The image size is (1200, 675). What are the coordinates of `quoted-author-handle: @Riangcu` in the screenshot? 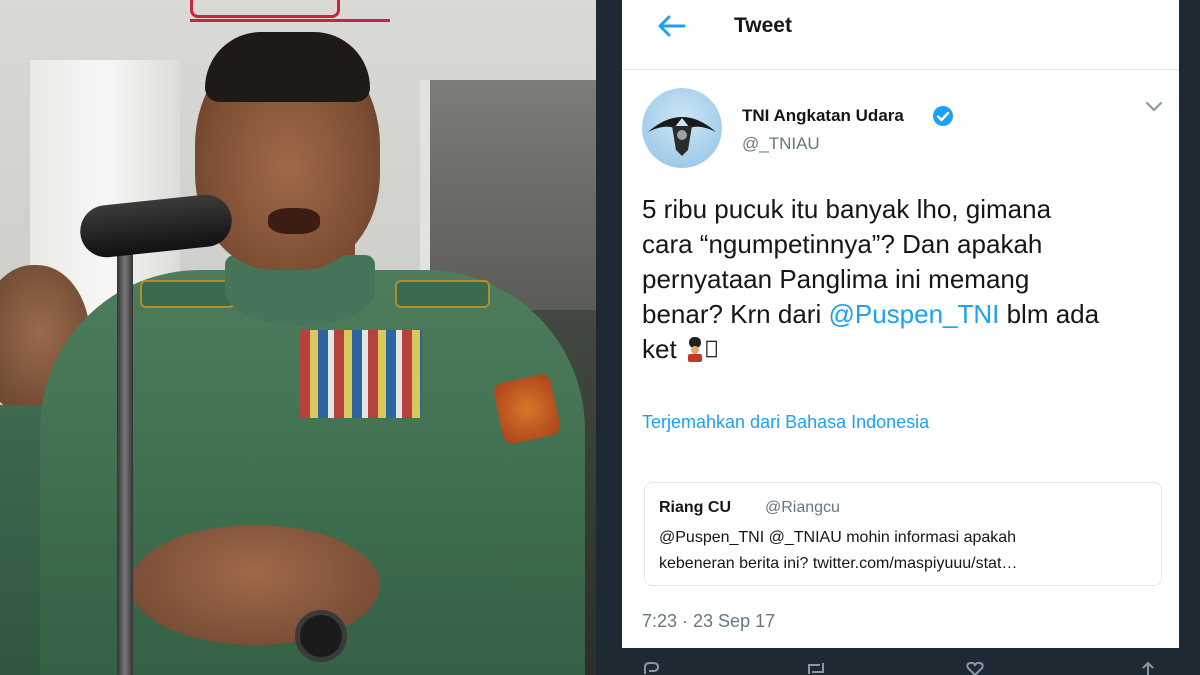 It's located at (802, 507).